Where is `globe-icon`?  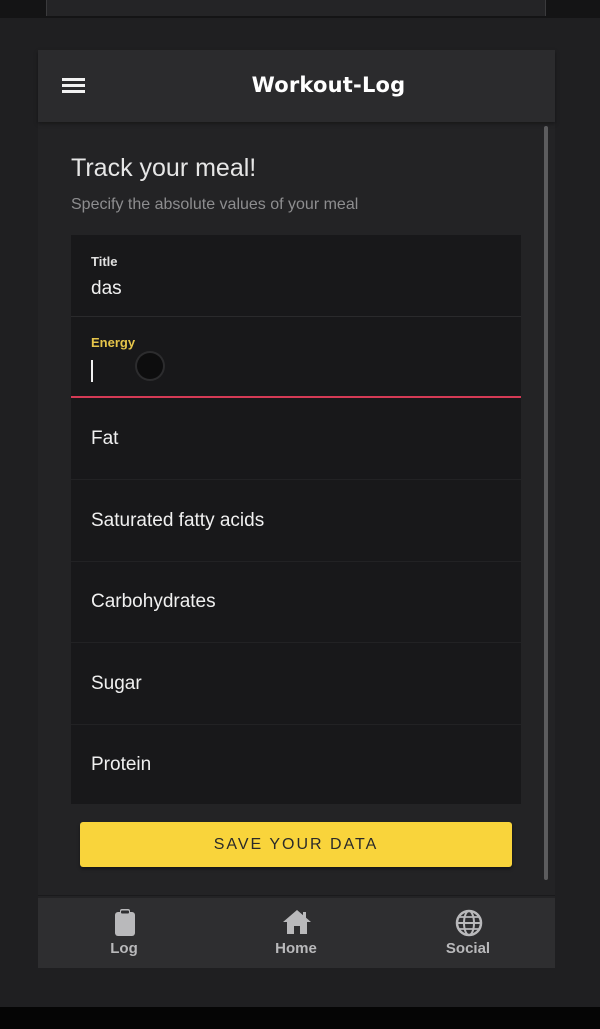 globe-icon is located at coordinates (469, 923).